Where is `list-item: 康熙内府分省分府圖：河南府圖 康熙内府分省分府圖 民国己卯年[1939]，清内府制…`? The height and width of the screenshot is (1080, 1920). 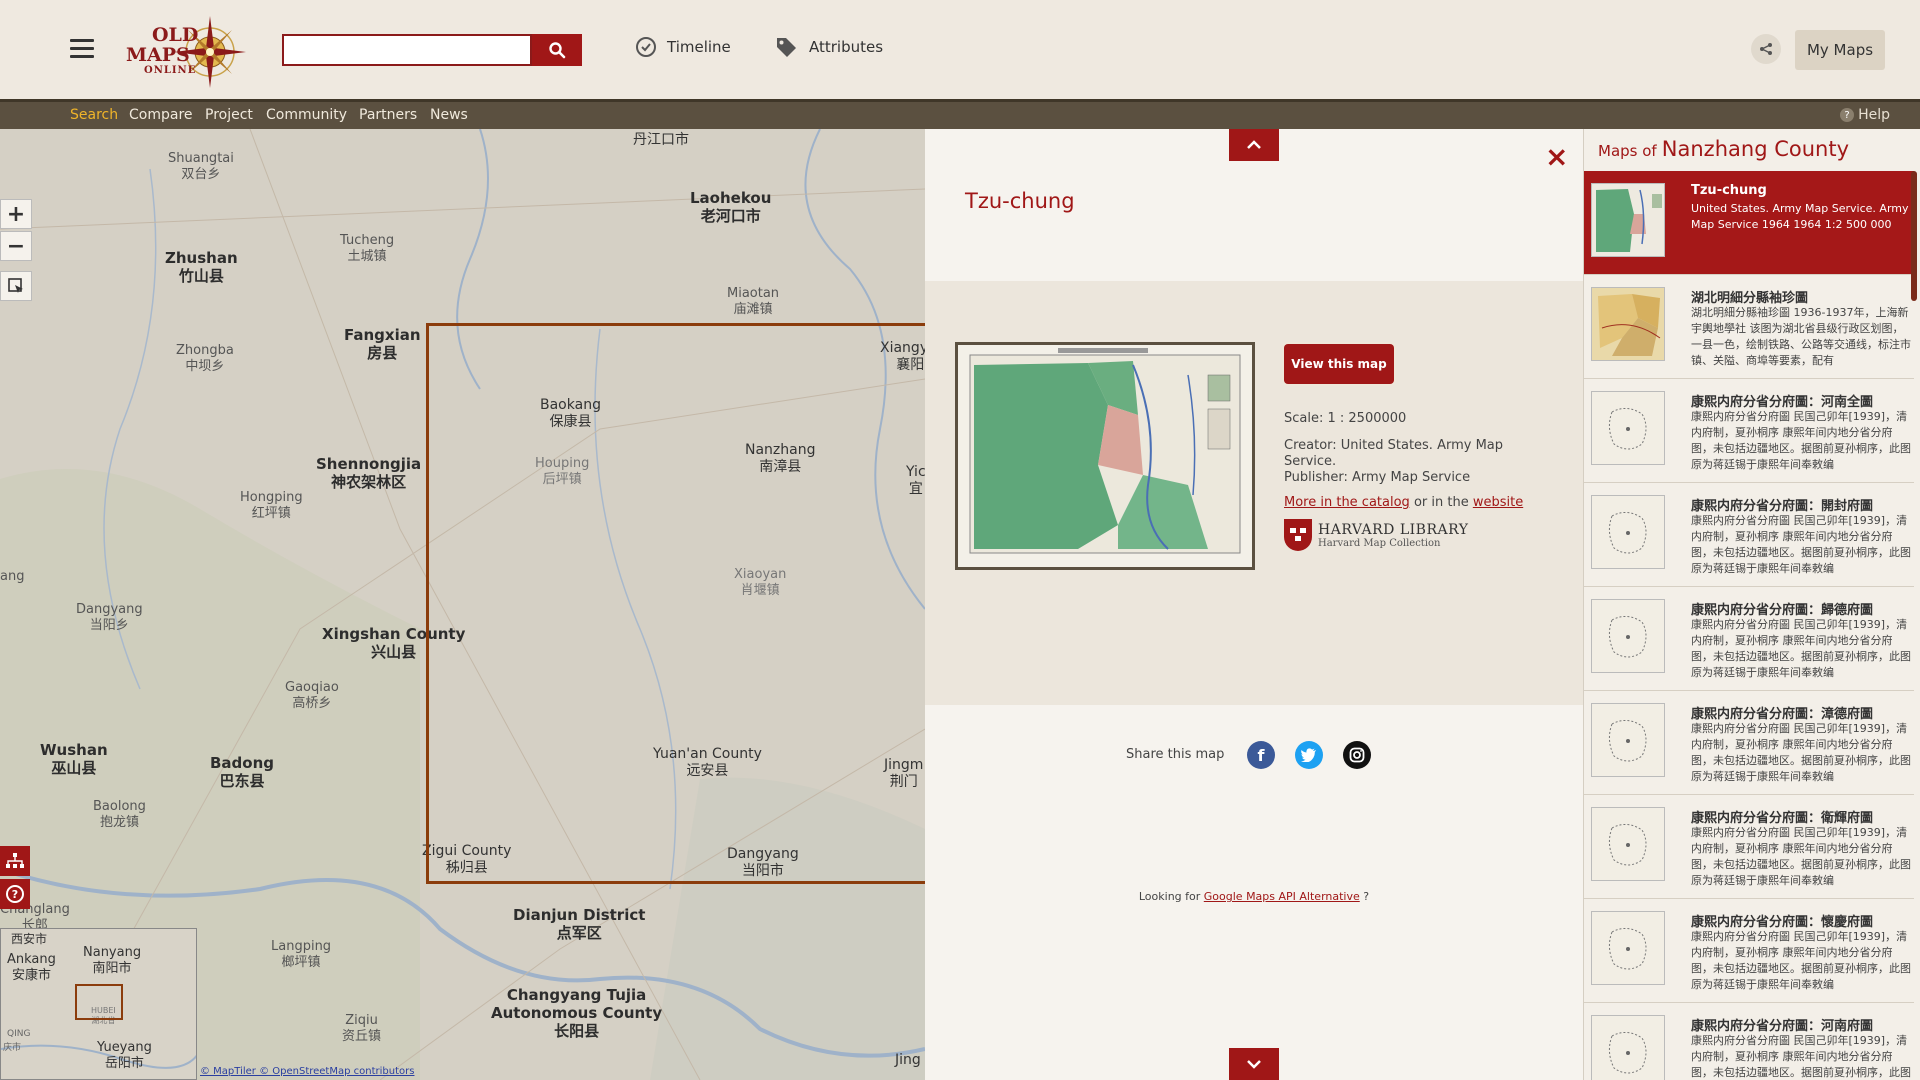
list-item: 康熙内府分省分府圖：河南府圖 康熙内府分省分府圖 民国己卯年[1939]，清内府制… is located at coordinates (1749, 1041).